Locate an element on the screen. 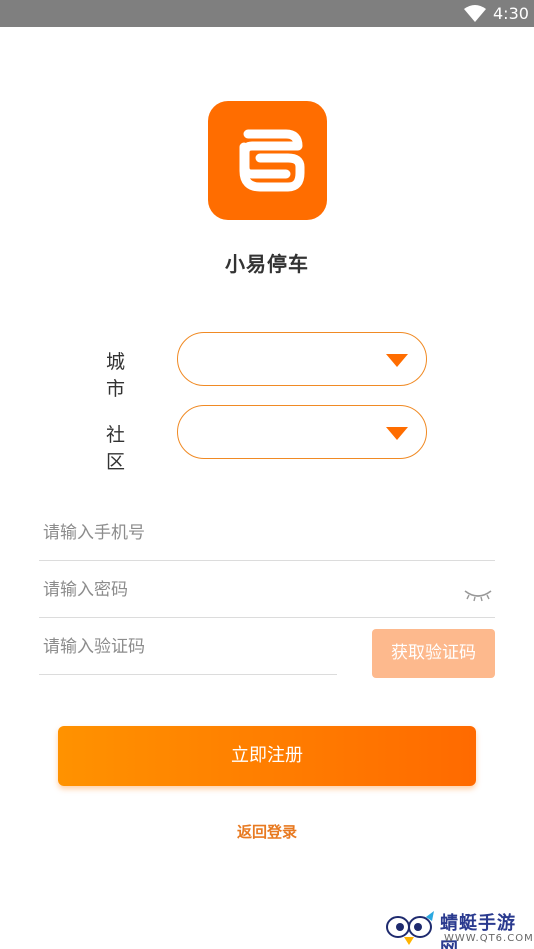 This screenshot has width=534, height=949. phone-field is located at coordinates (267, 537).